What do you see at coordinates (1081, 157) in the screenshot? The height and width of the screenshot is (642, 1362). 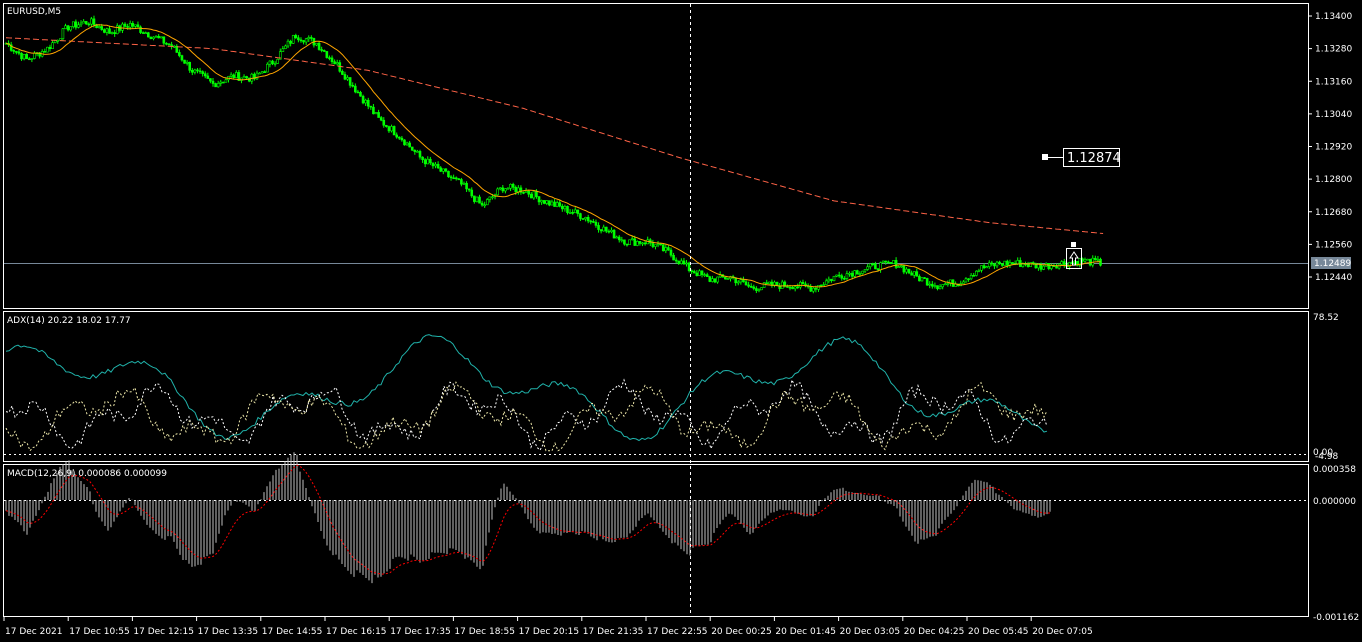 I see `price-marker-box: 1.12874` at bounding box center [1081, 157].